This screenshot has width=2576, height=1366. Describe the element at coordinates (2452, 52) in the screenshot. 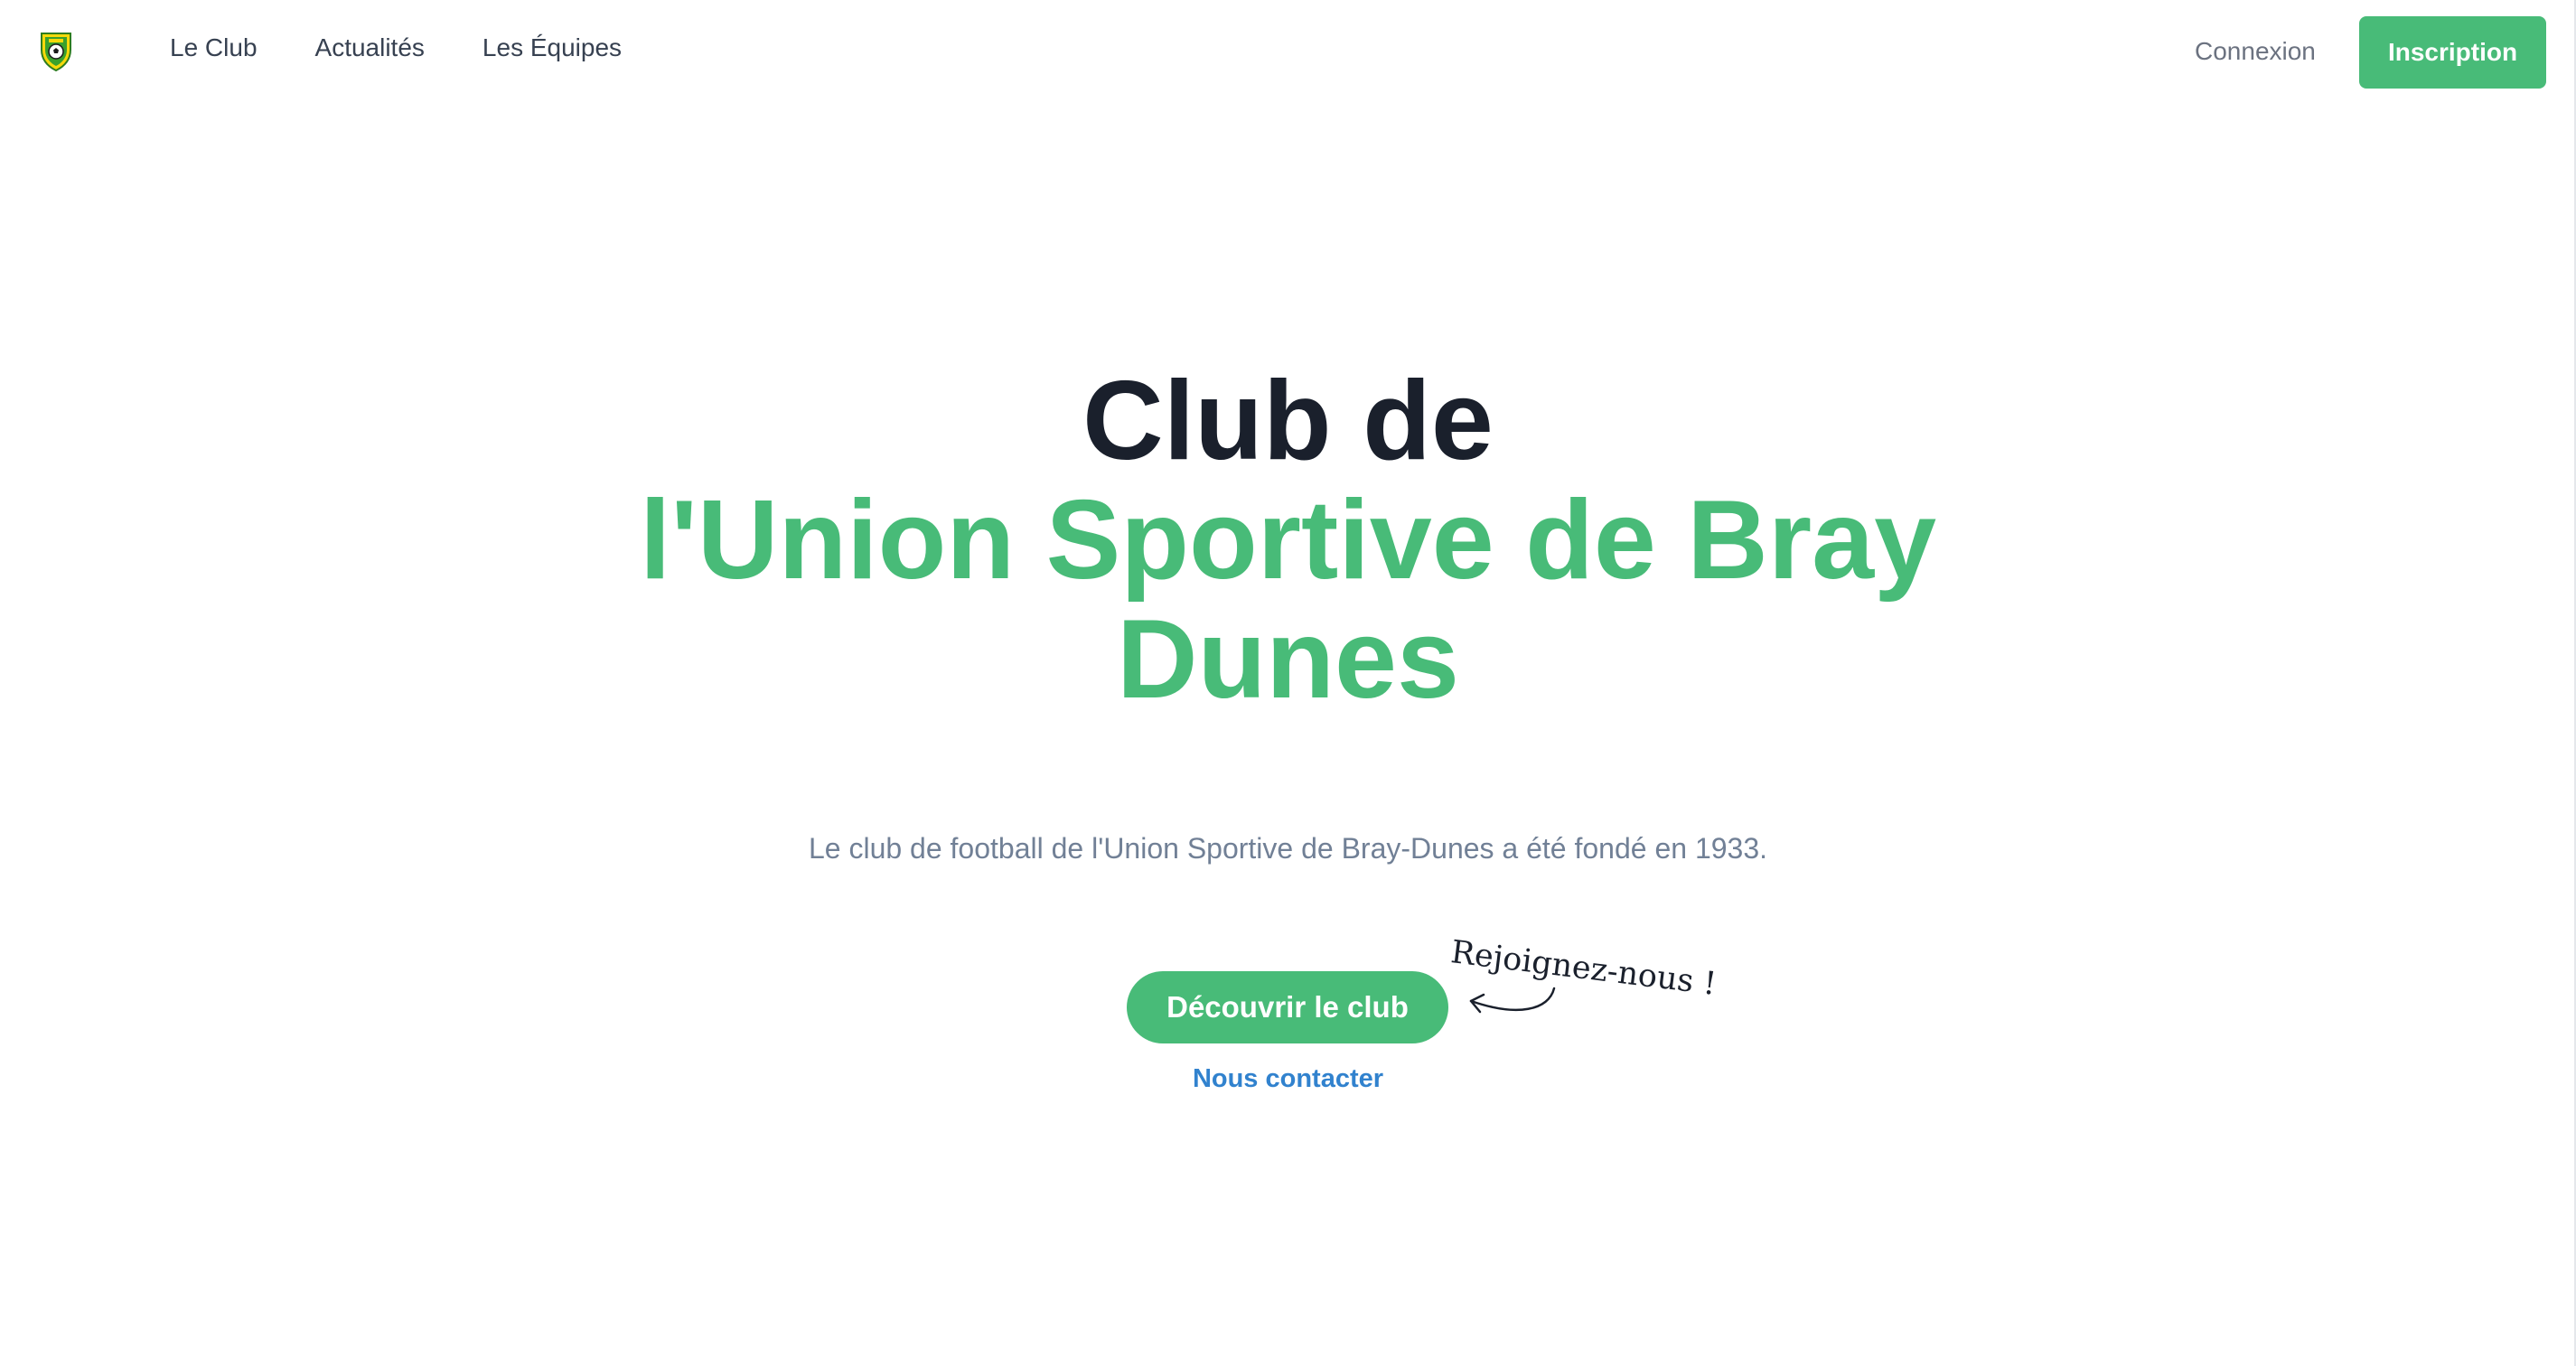

I see `signup-button: Inscription` at that location.